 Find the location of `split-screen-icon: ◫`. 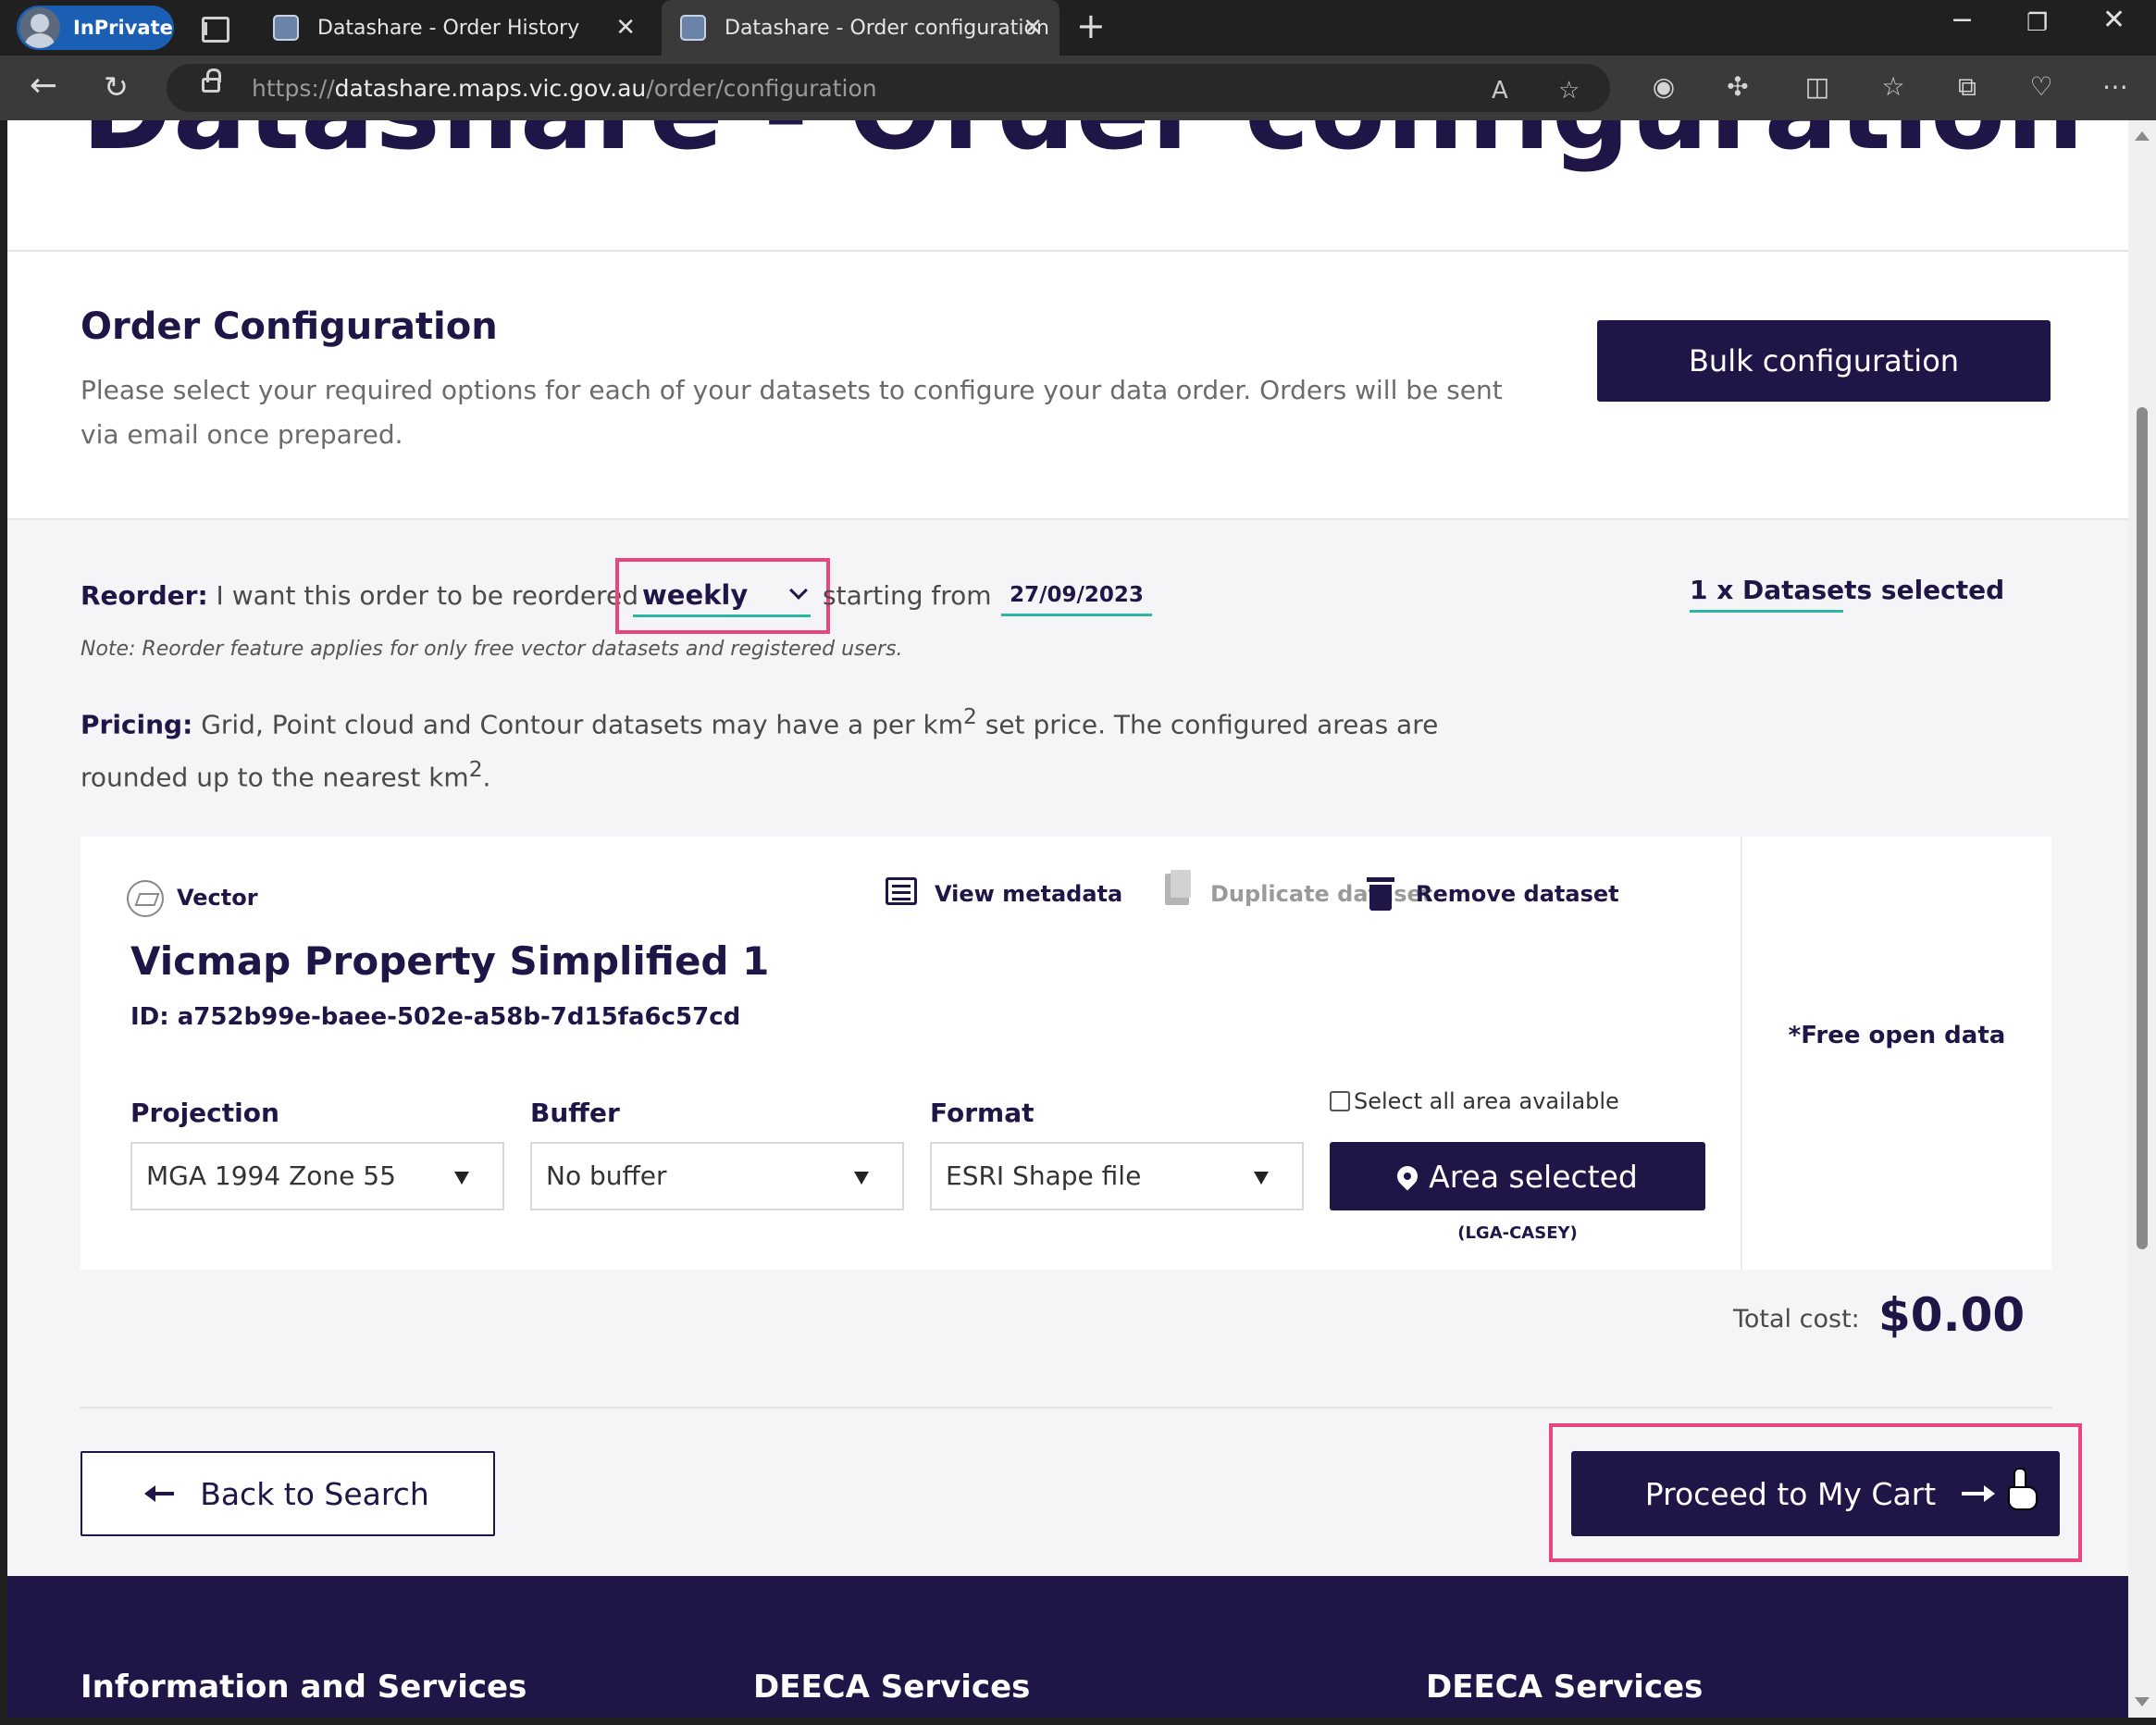

split-screen-icon: ◫ is located at coordinates (1817, 87).